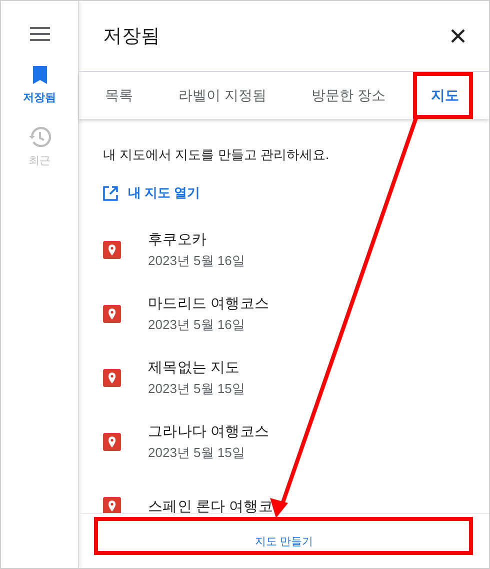 This screenshot has width=490, height=569. I want to click on create-map-button: 지도 만들기, so click(284, 541).